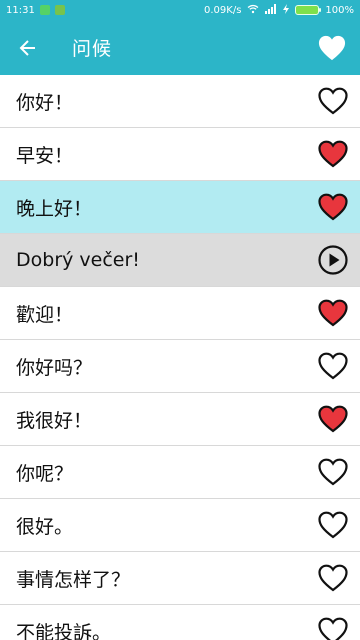  Describe the element at coordinates (180, 207) in the screenshot. I see `phrase-row: 晚上好！` at that location.